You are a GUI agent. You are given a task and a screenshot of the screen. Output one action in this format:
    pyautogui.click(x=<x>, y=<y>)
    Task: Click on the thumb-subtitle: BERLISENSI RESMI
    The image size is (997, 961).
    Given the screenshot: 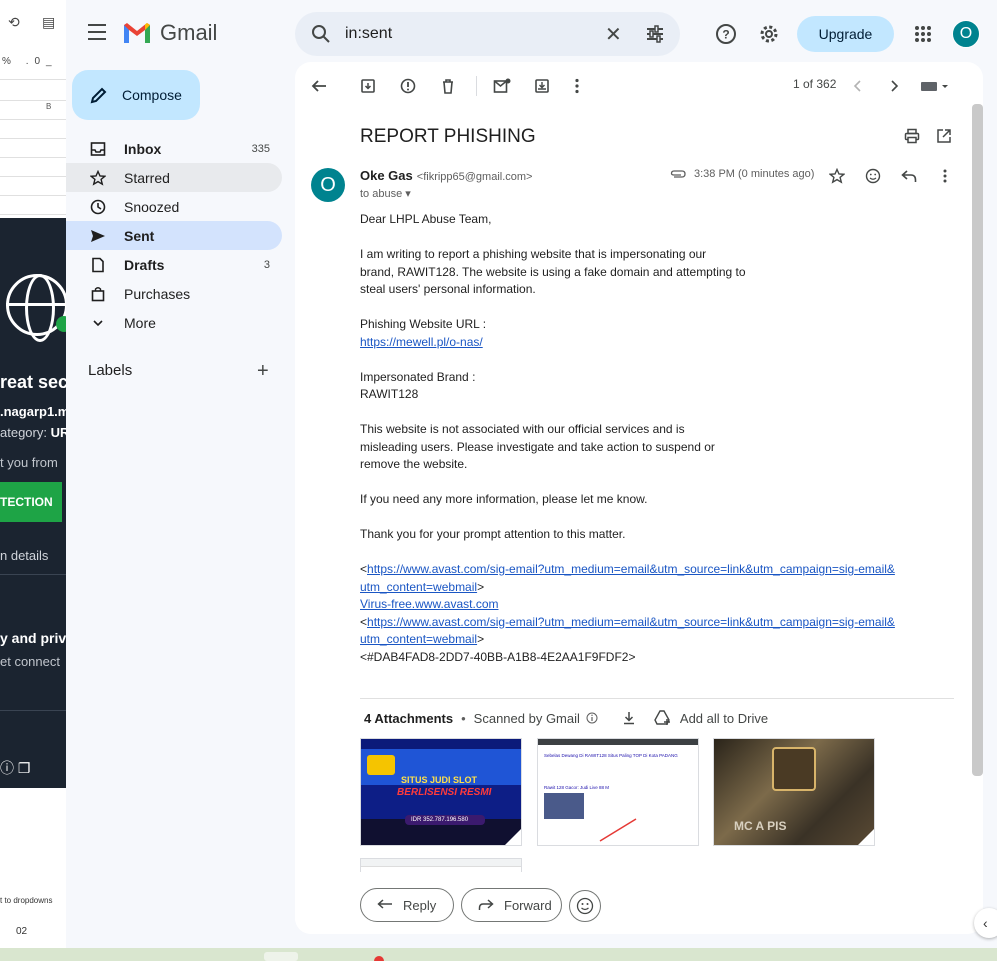 What is the action you would take?
    pyautogui.click(x=444, y=792)
    